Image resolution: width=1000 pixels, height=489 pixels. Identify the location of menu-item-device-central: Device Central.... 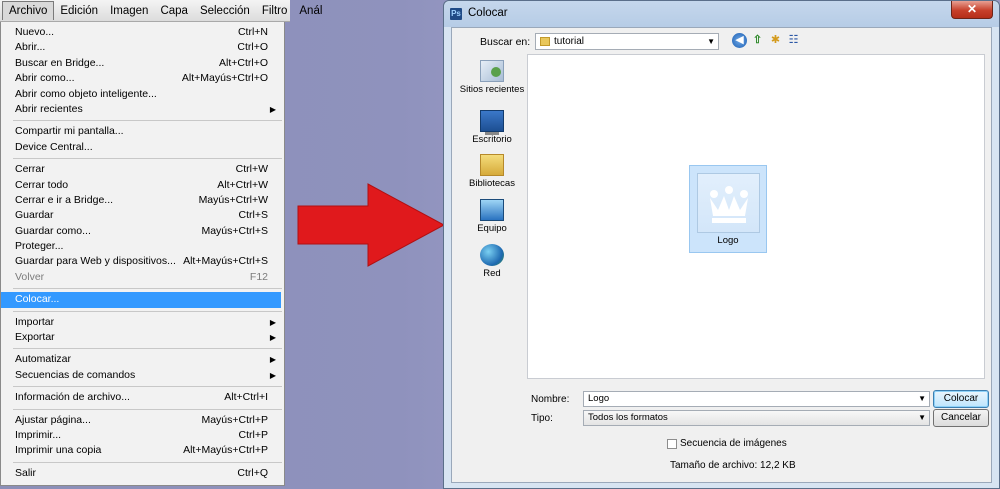
(142, 147).